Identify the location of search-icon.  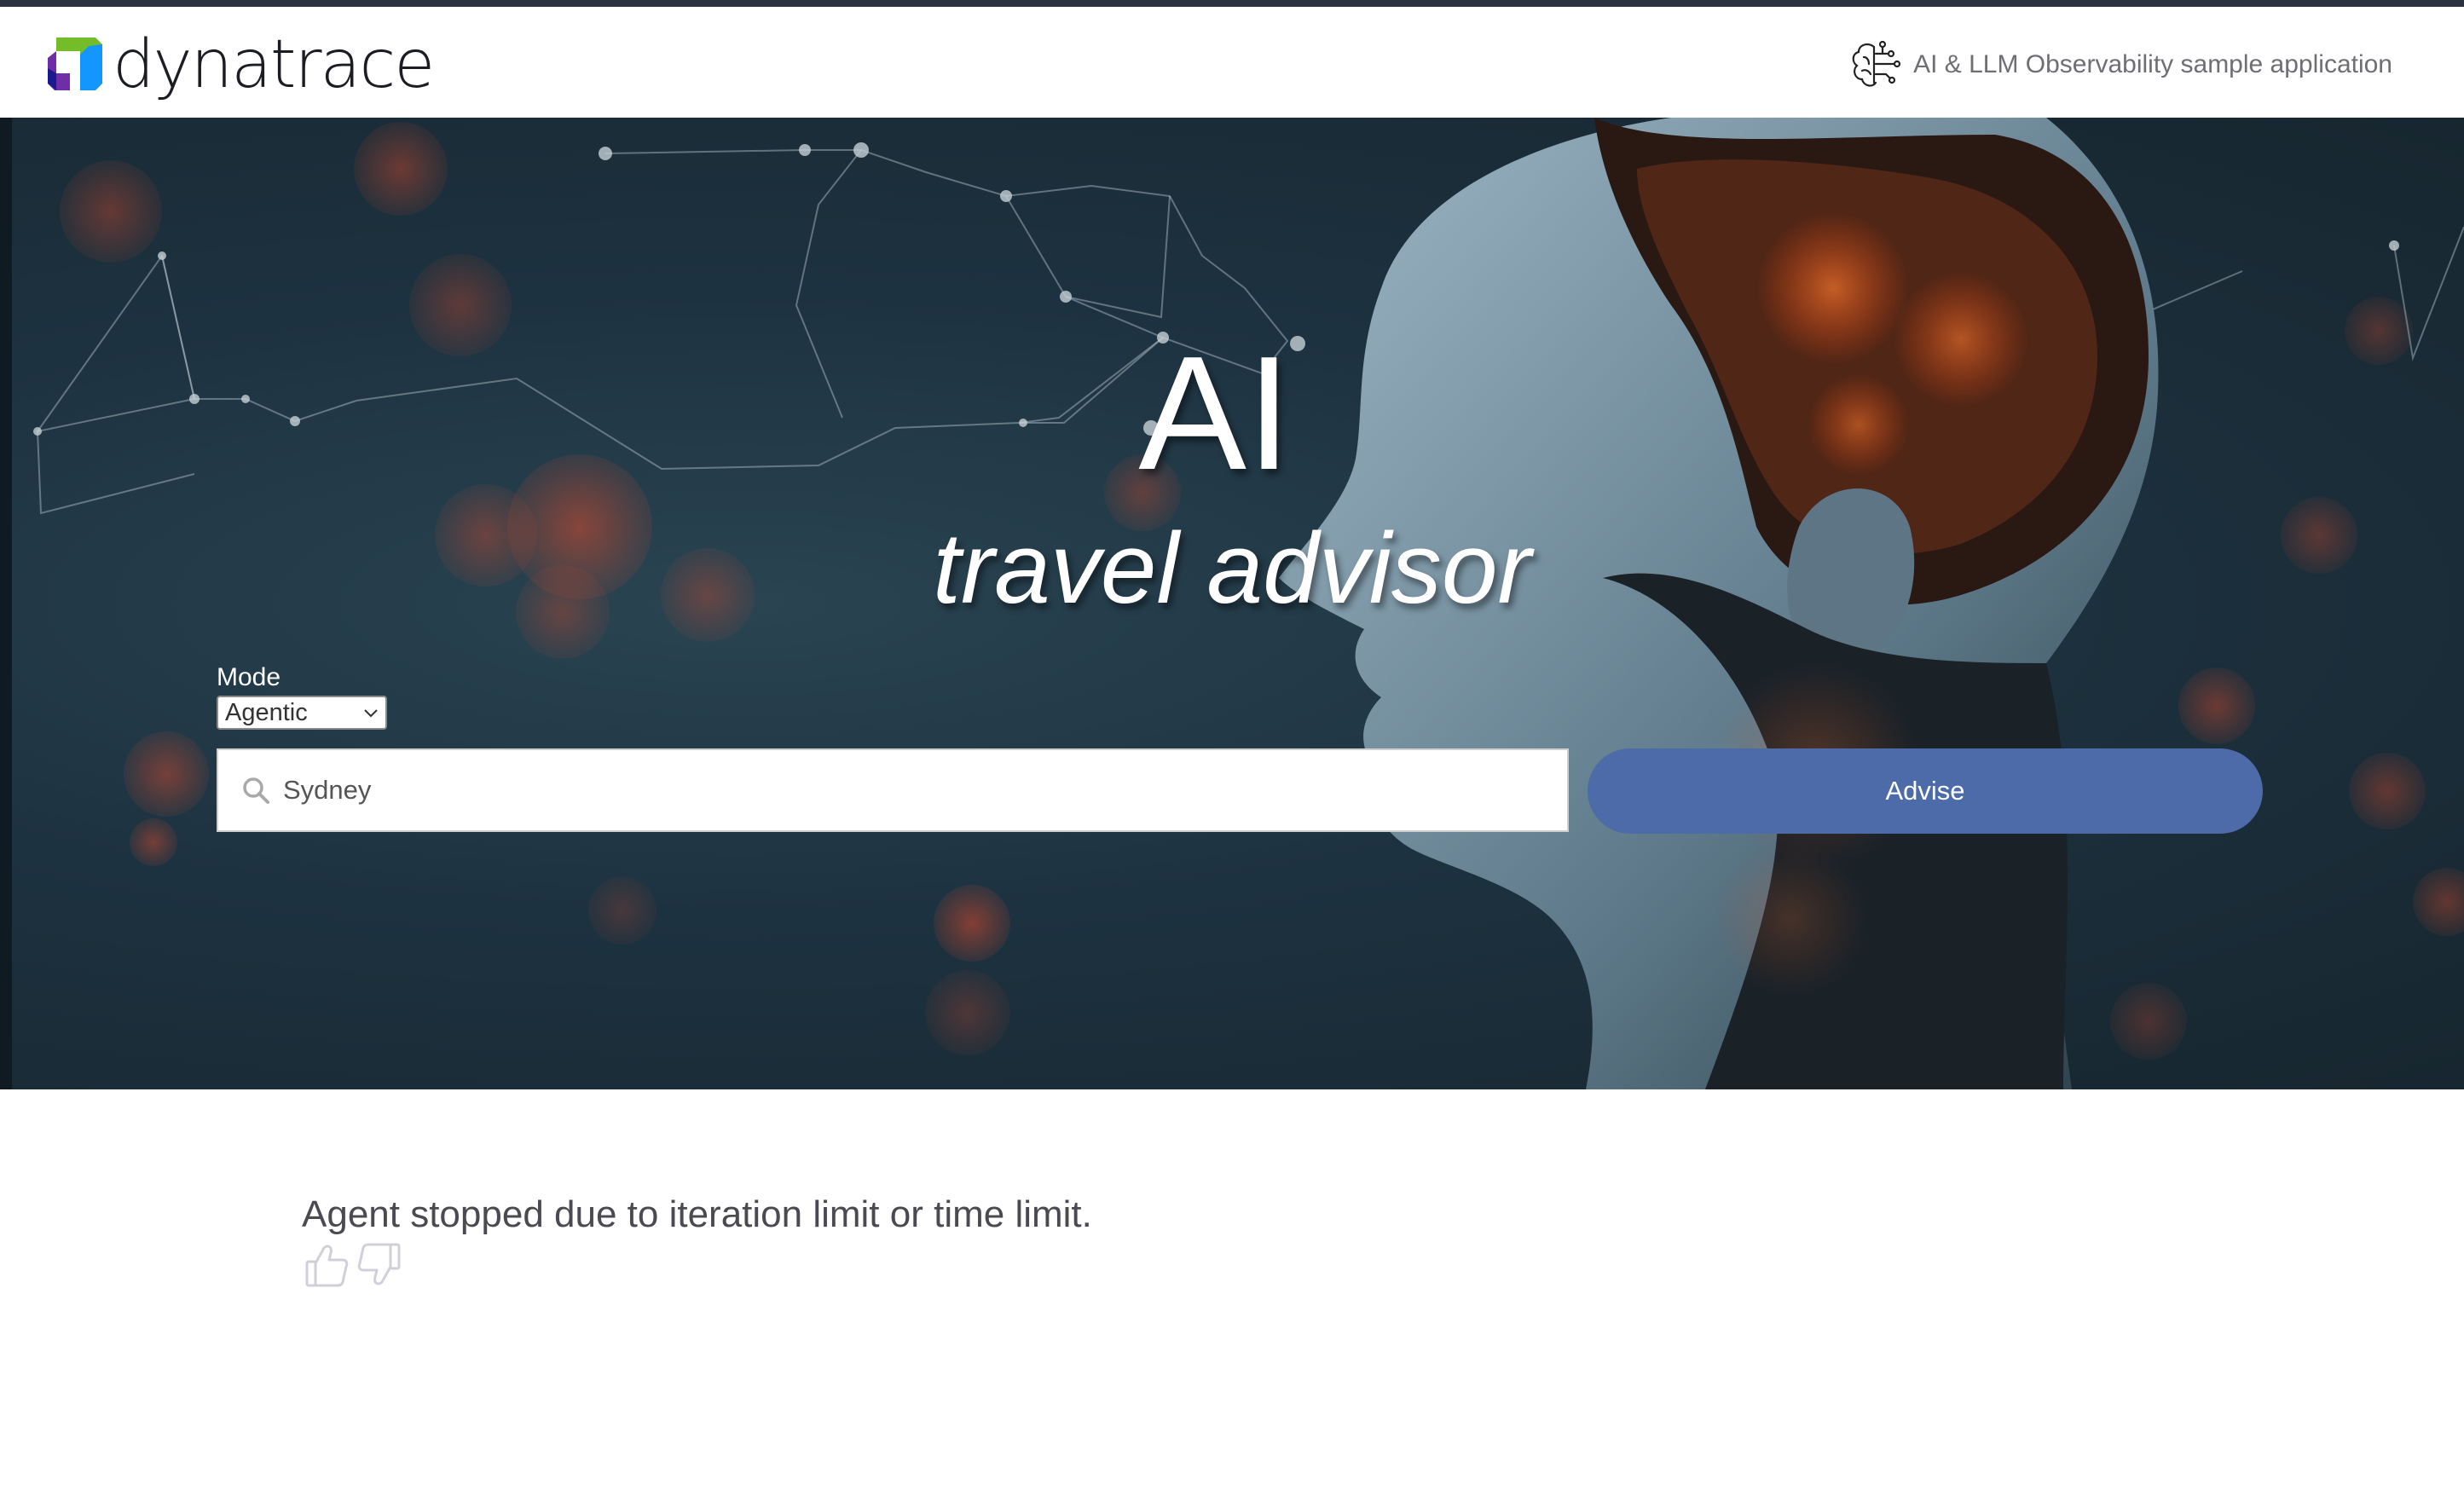
(256, 790).